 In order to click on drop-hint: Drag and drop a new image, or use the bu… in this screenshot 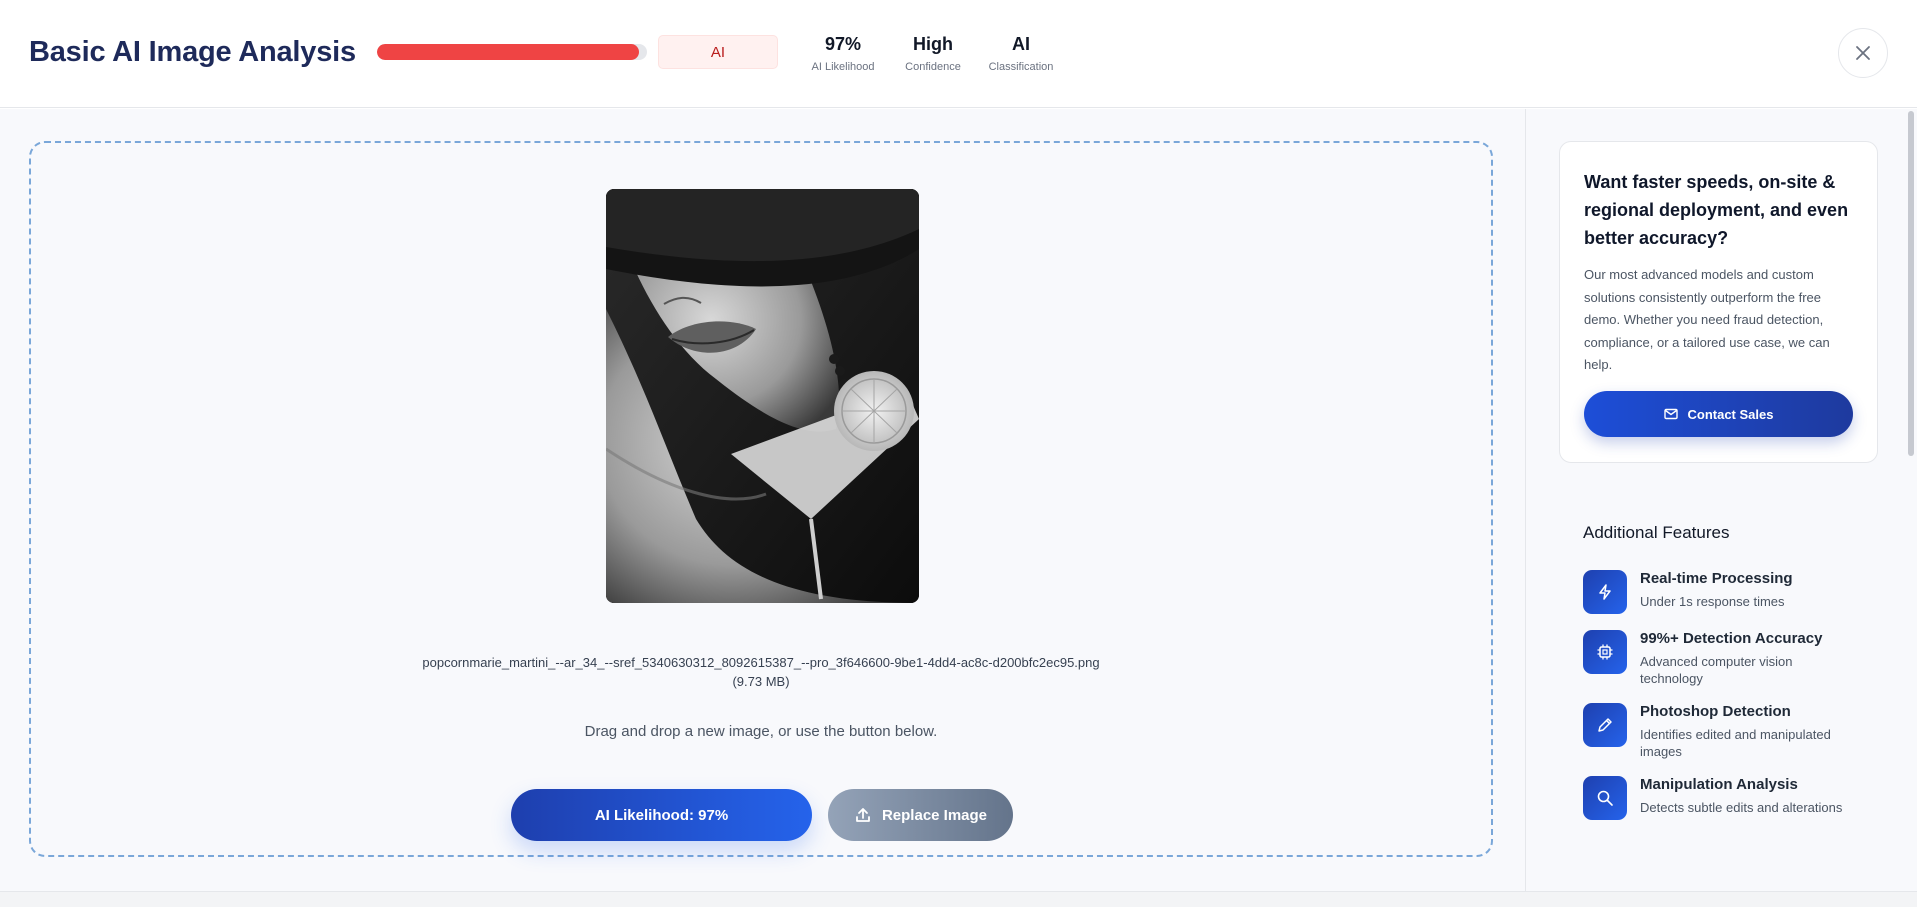, I will do `click(761, 731)`.